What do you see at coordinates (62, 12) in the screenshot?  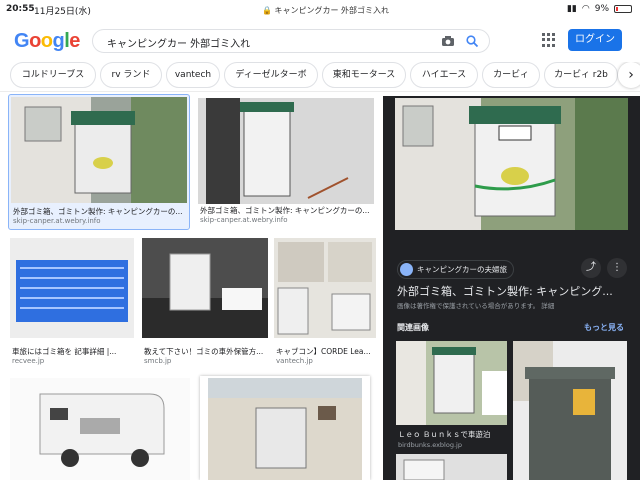 I see `status-date: 11月25日(水)` at bounding box center [62, 12].